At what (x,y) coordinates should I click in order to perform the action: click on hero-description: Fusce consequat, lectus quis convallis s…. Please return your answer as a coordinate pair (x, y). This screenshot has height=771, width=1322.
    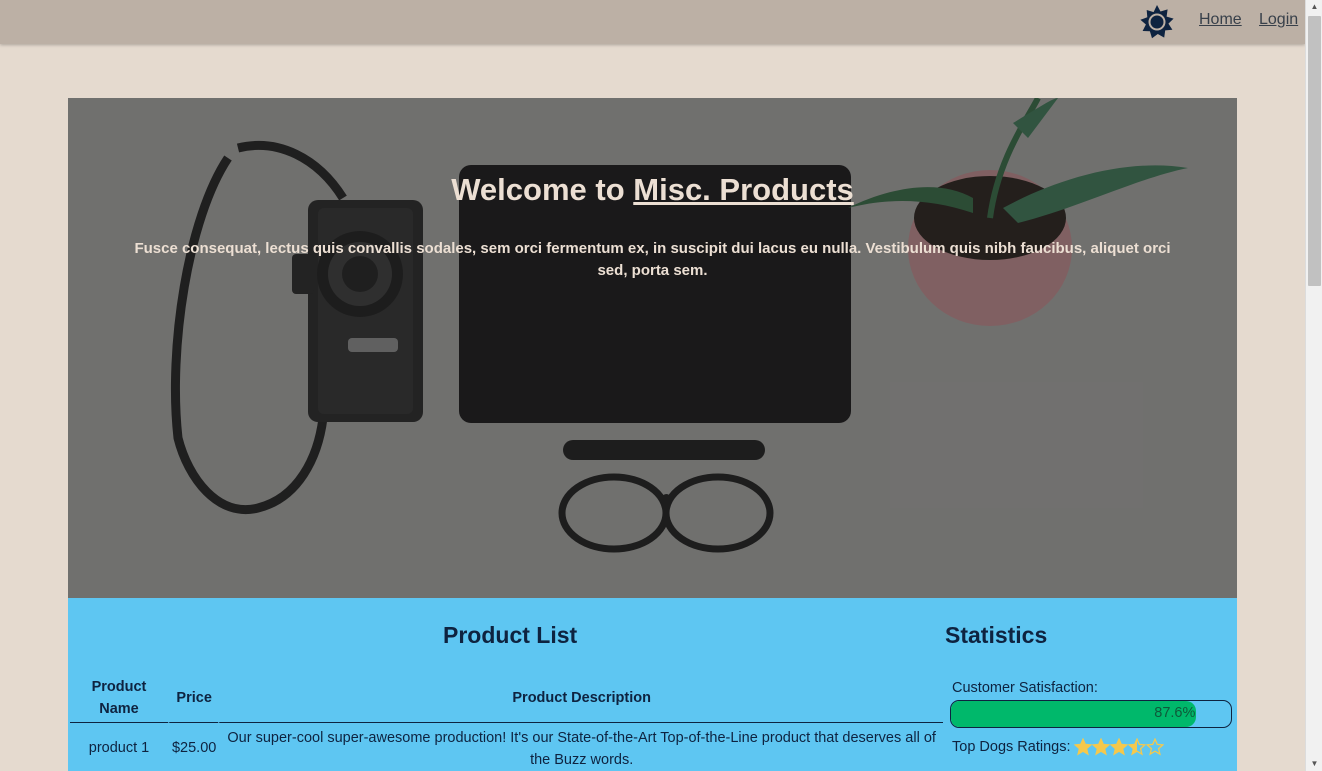
    Looking at the image, I should click on (652, 259).